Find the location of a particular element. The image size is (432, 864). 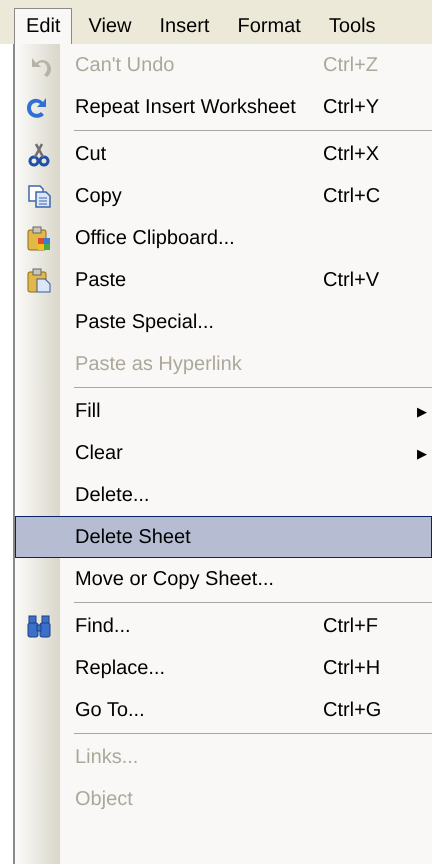

menu-bar-item: Insert is located at coordinates (184, 26).